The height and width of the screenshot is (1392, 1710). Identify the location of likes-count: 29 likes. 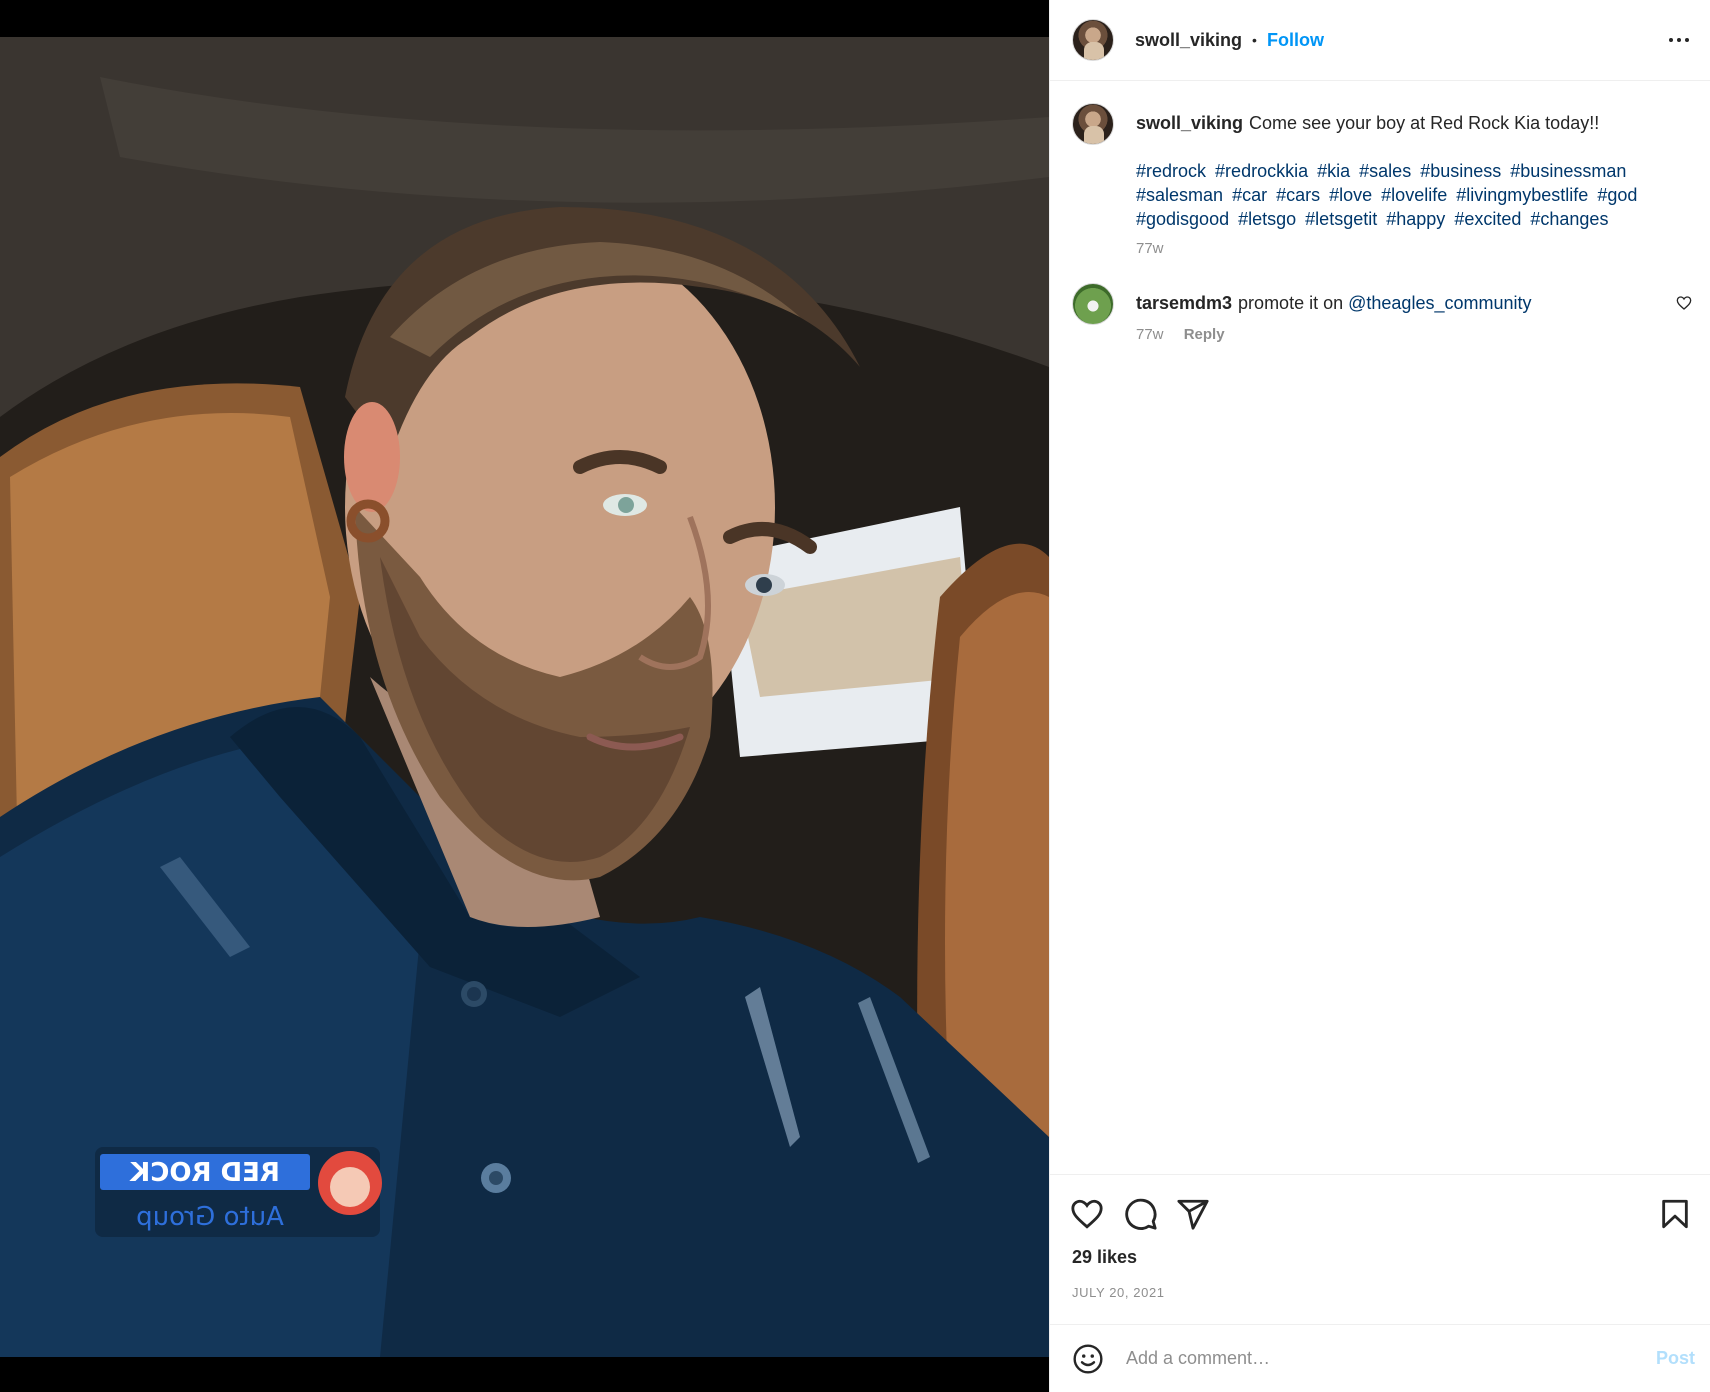
(1104, 1257).